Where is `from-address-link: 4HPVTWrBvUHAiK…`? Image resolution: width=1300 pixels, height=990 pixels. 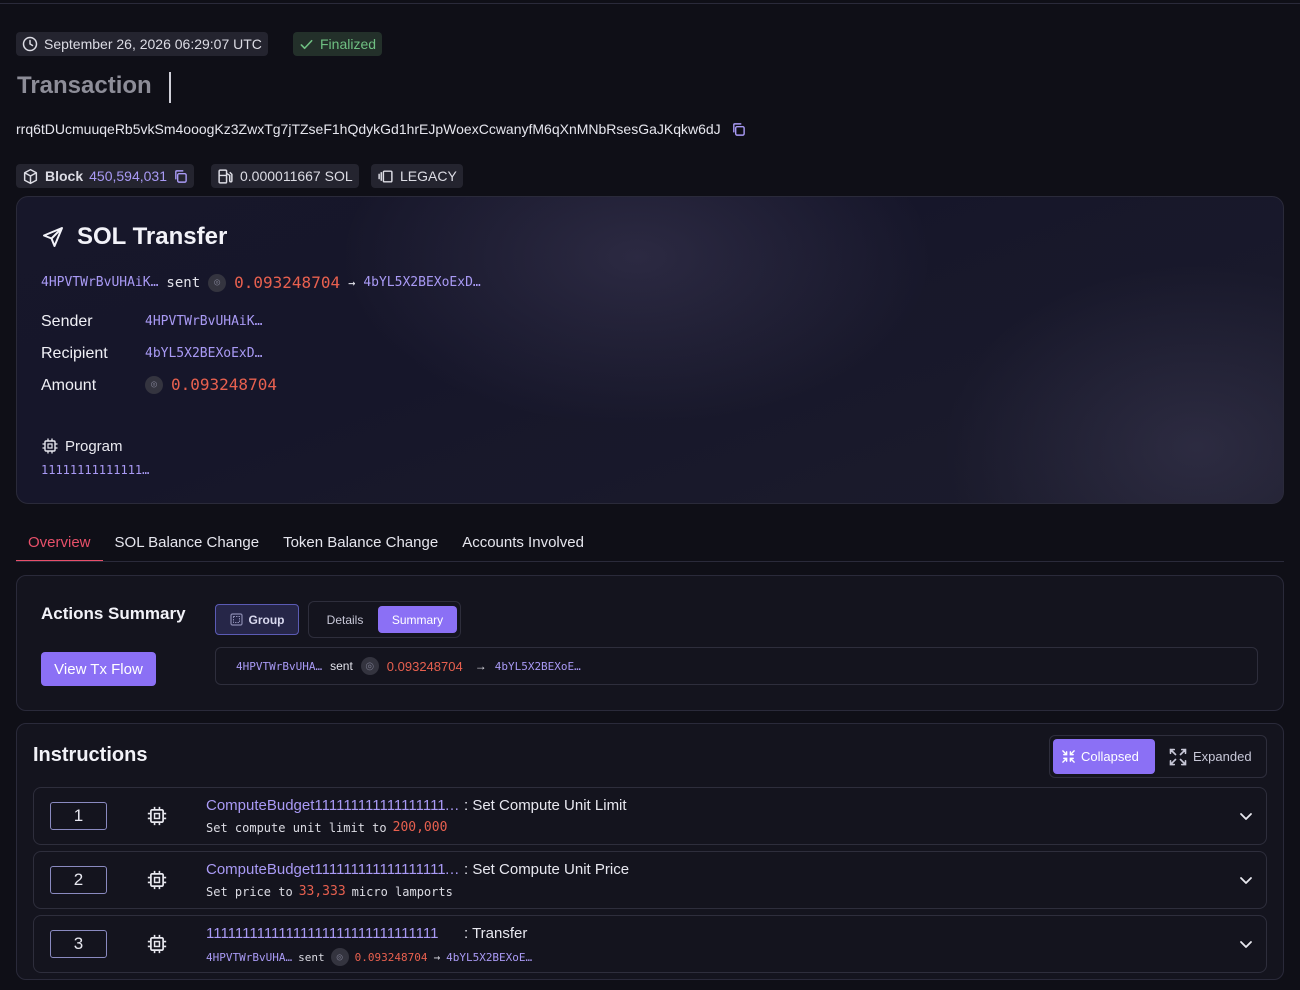 from-address-link: 4HPVTWrBvUHAiK… is located at coordinates (99, 282).